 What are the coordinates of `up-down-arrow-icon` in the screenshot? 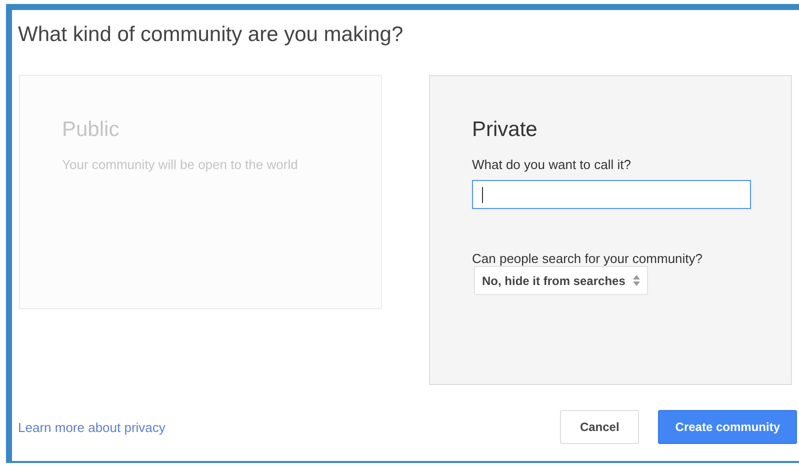 It's located at (636, 280).